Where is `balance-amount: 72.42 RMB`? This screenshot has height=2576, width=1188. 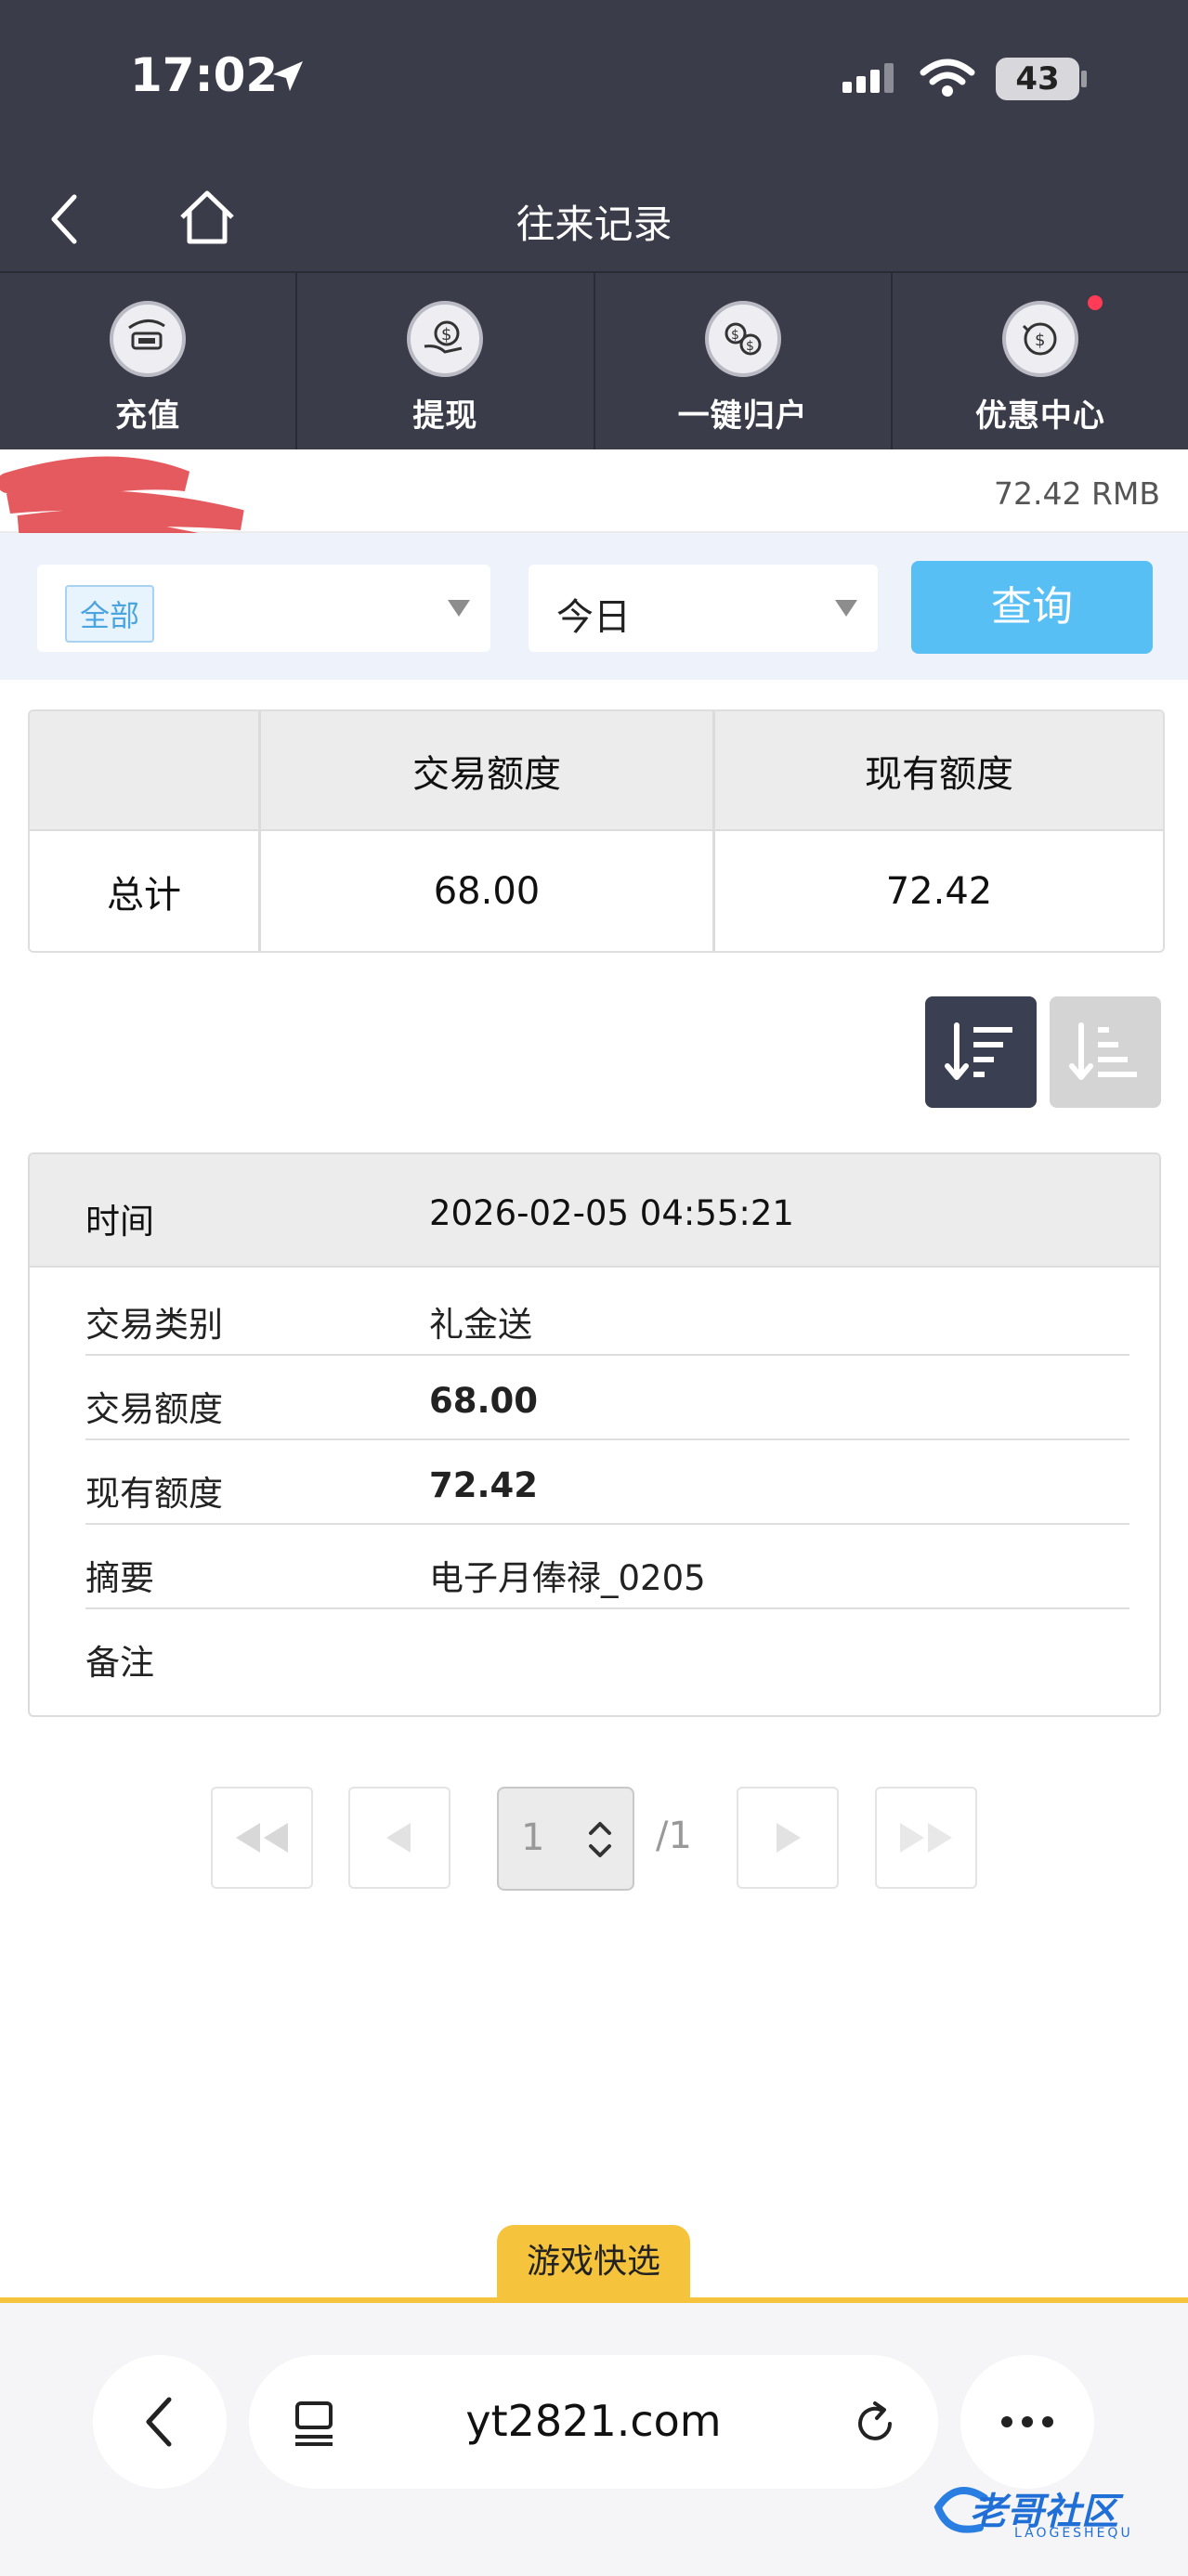
balance-amount: 72.42 RMB is located at coordinates (1076, 494).